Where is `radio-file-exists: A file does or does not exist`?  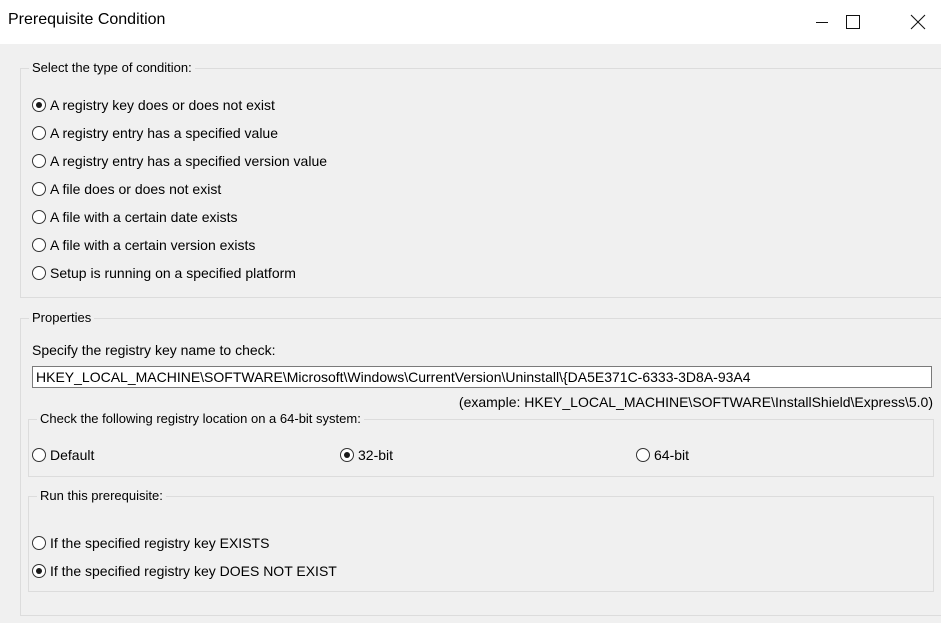
radio-file-exists: A file does or does not exist is located at coordinates (126, 189).